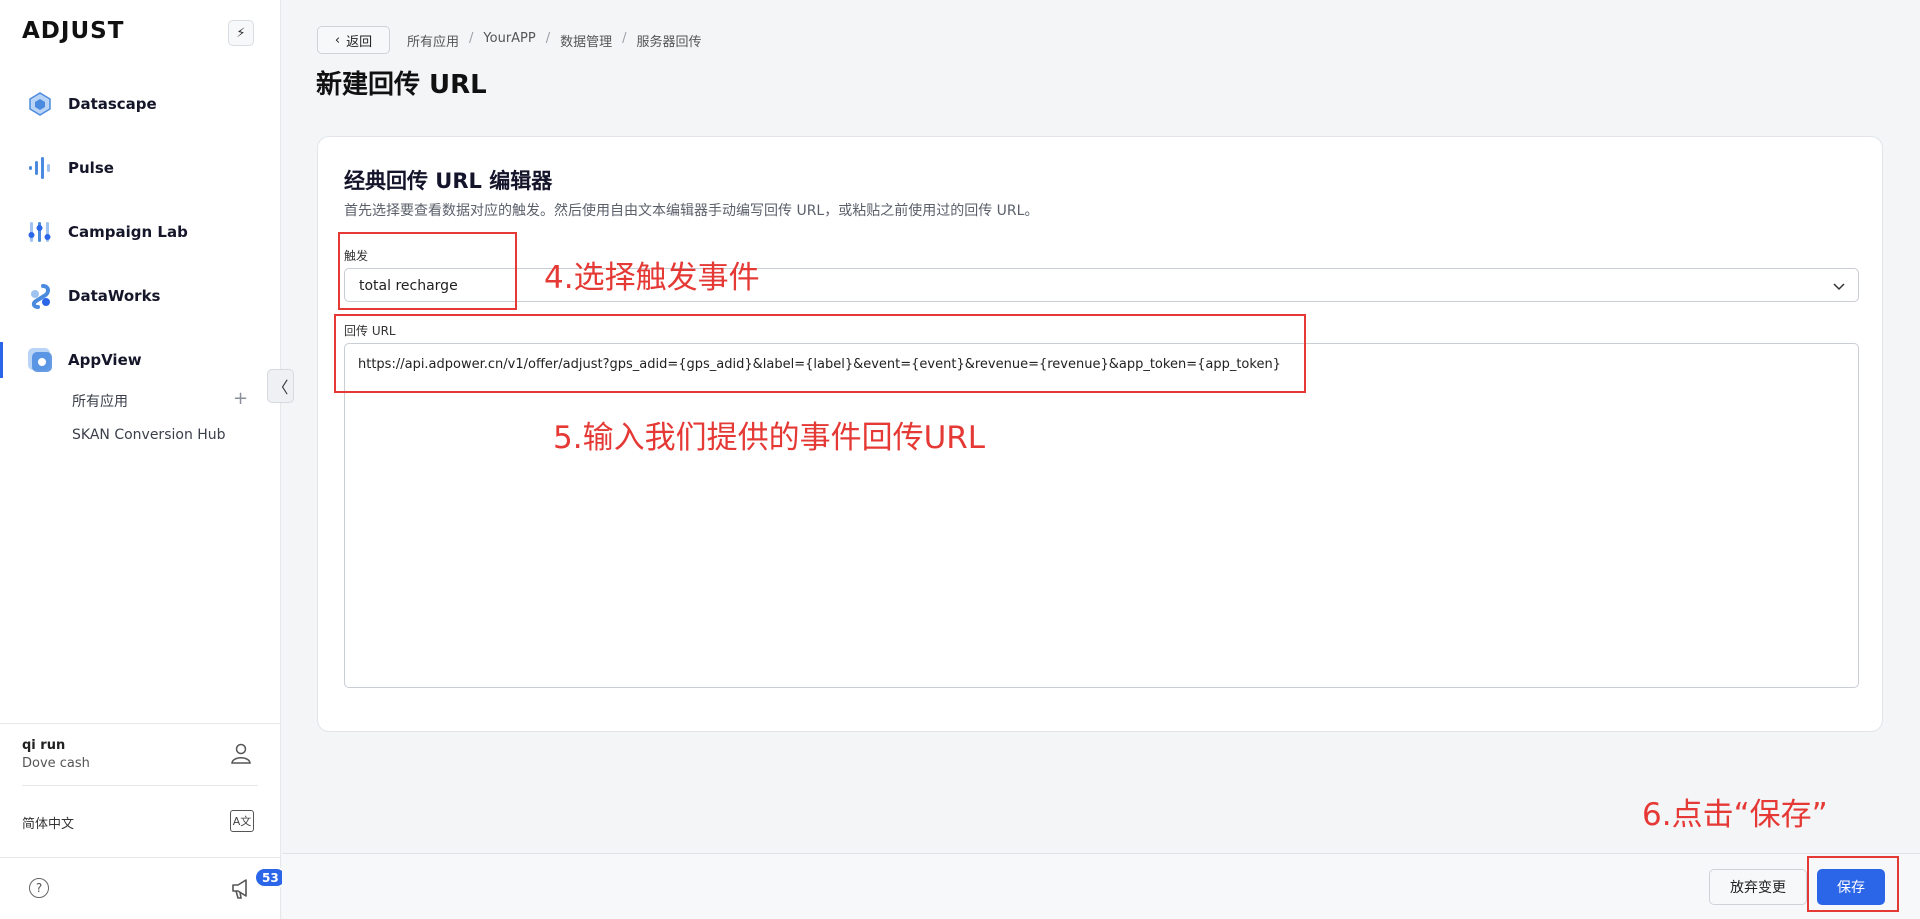 This screenshot has width=1920, height=919. I want to click on nav-label-appview: AppView, so click(105, 360).